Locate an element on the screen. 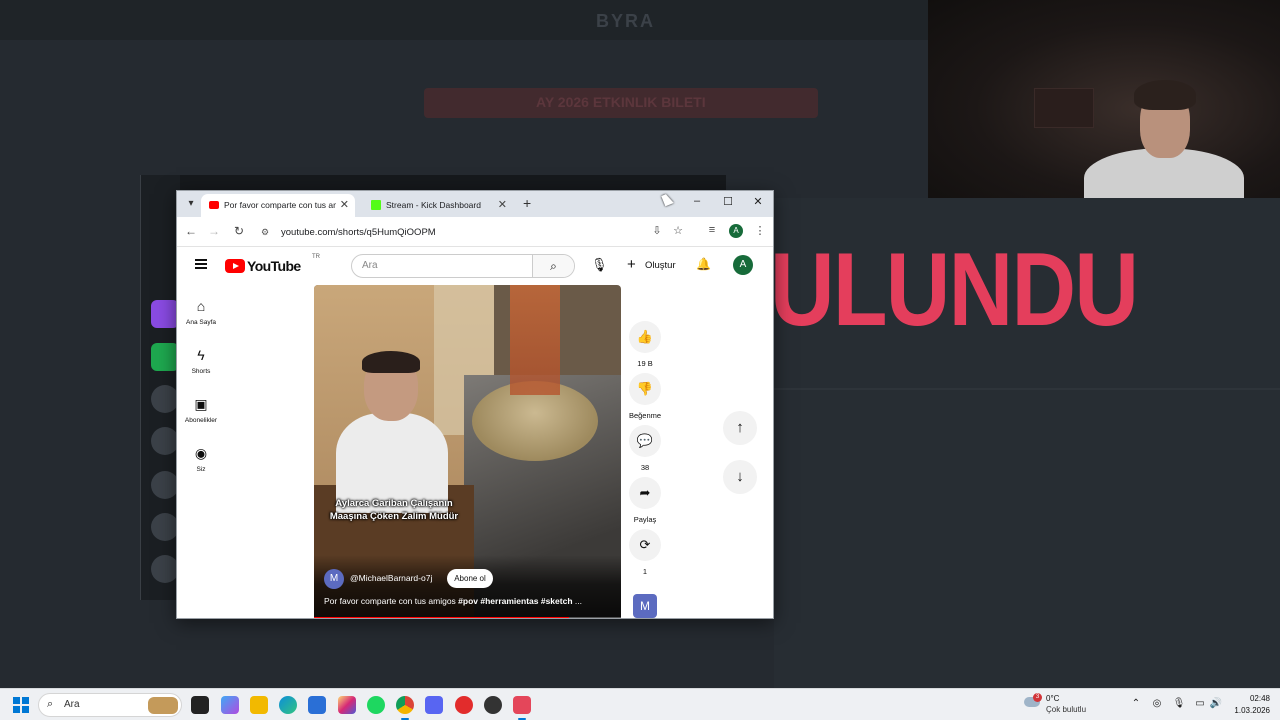  display-icon: ▭ is located at coordinates (1200, 703).